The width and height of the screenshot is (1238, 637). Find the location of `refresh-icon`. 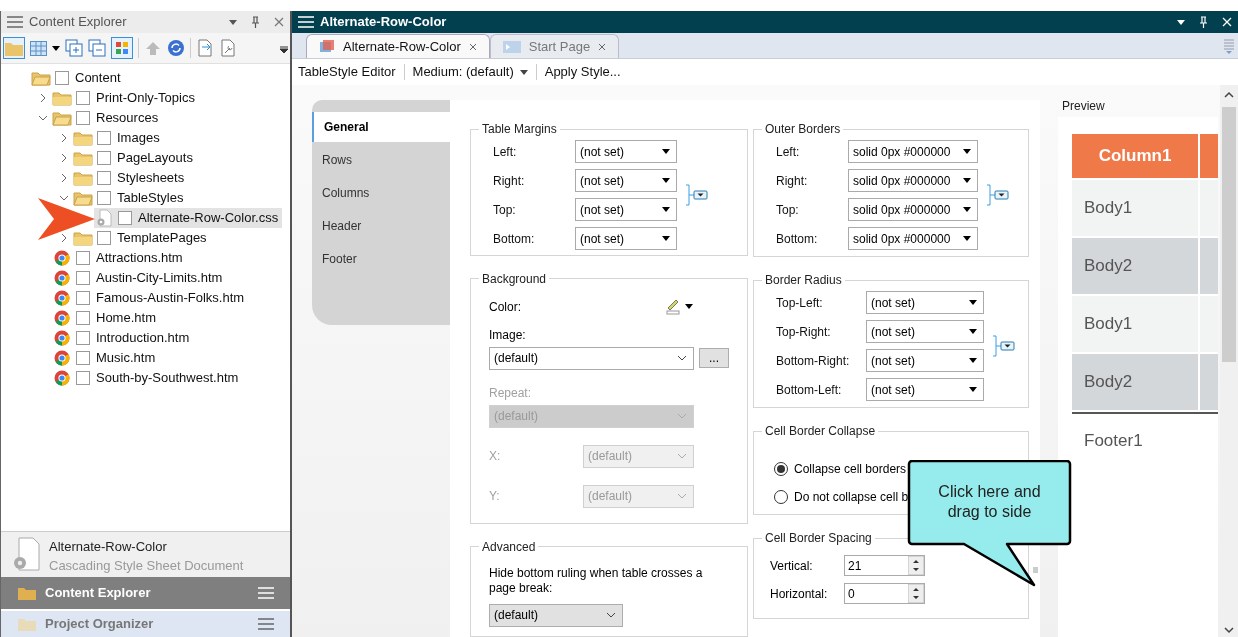

refresh-icon is located at coordinates (176, 48).